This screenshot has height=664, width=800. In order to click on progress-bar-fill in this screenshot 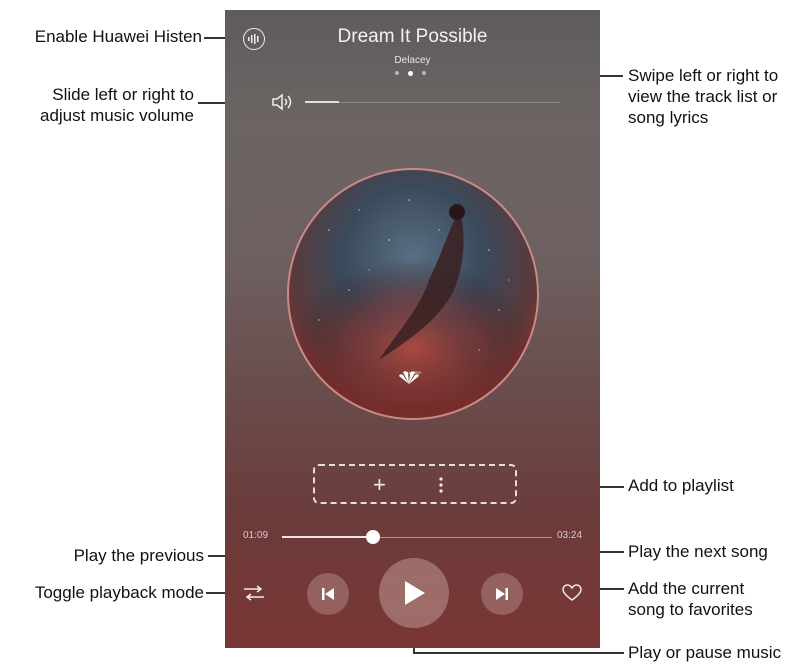, I will do `click(327, 537)`.